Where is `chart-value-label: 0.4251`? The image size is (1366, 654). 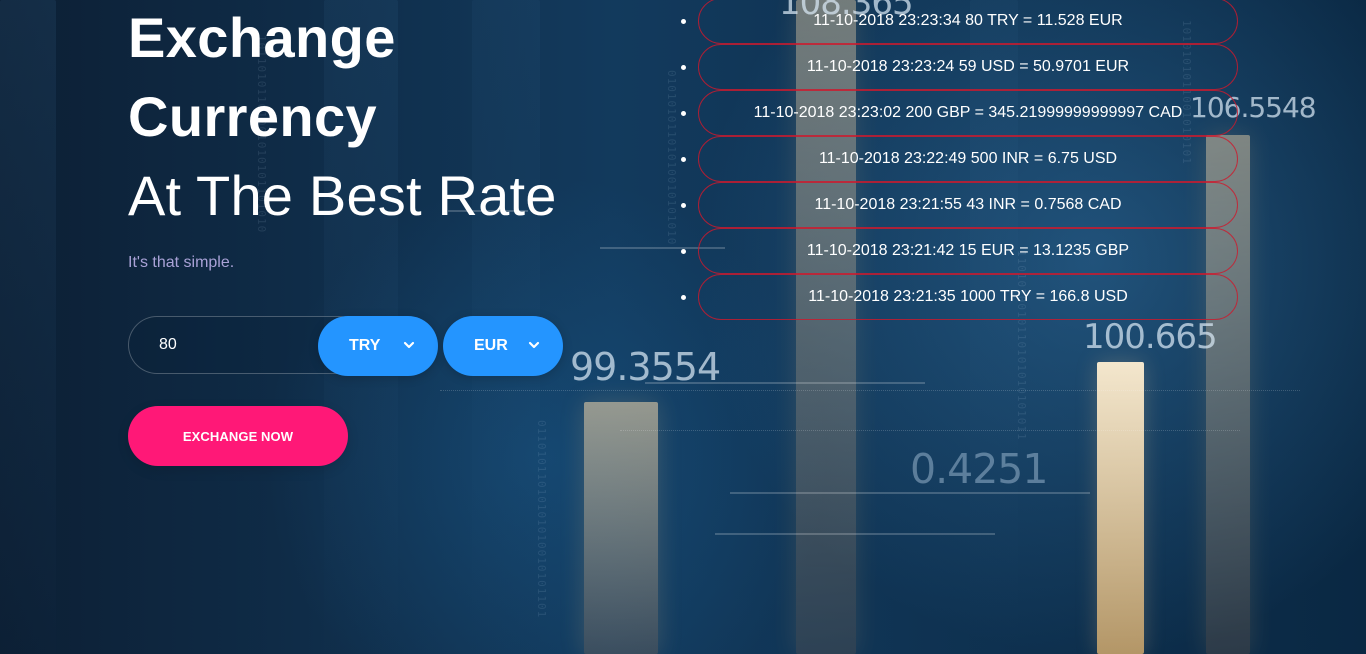 chart-value-label: 0.4251 is located at coordinates (979, 469).